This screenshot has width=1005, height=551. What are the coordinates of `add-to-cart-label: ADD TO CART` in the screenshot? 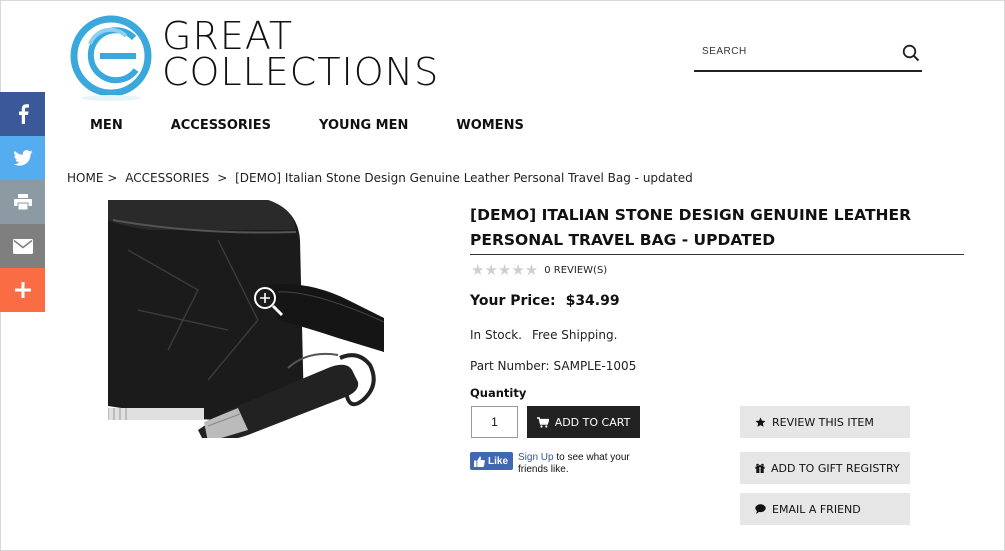 It's located at (593, 422).